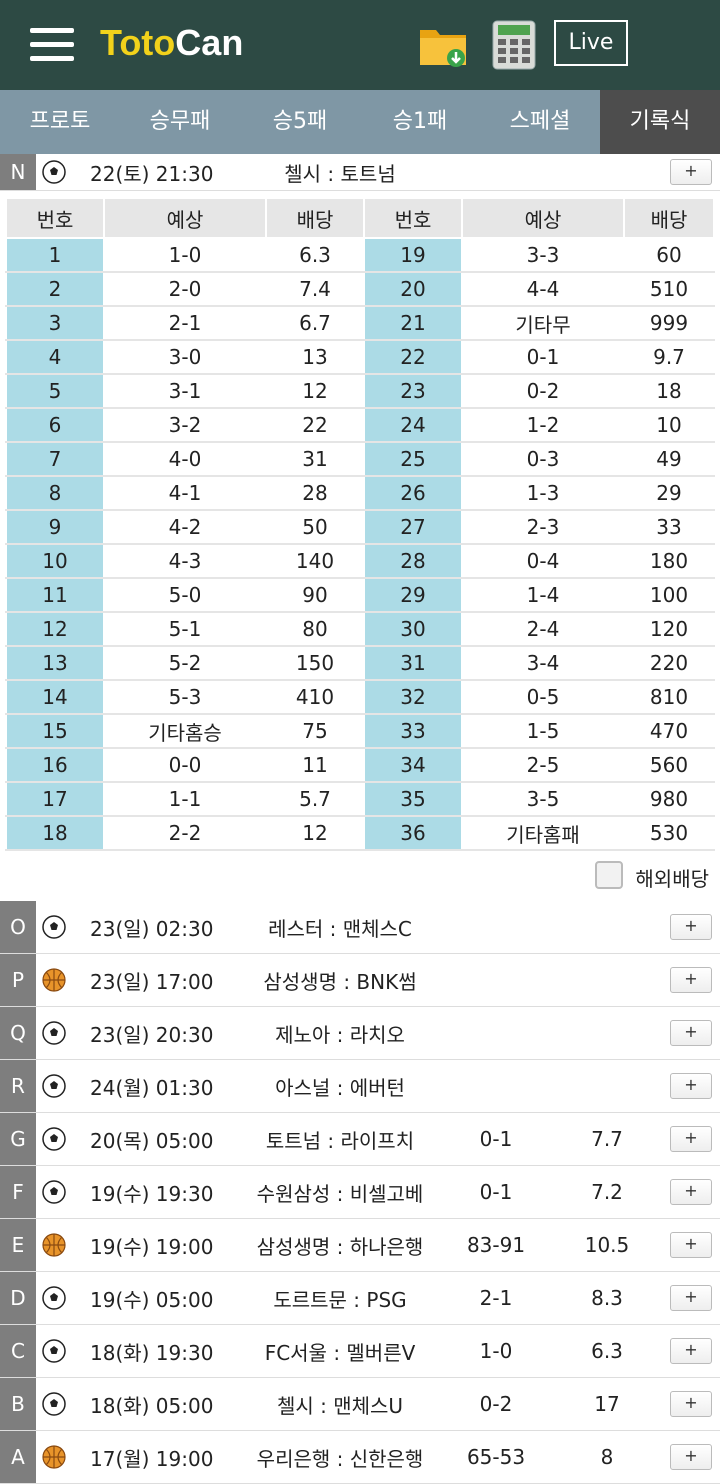  I want to click on match-date: 20(목) 05:00, so click(152, 1140).